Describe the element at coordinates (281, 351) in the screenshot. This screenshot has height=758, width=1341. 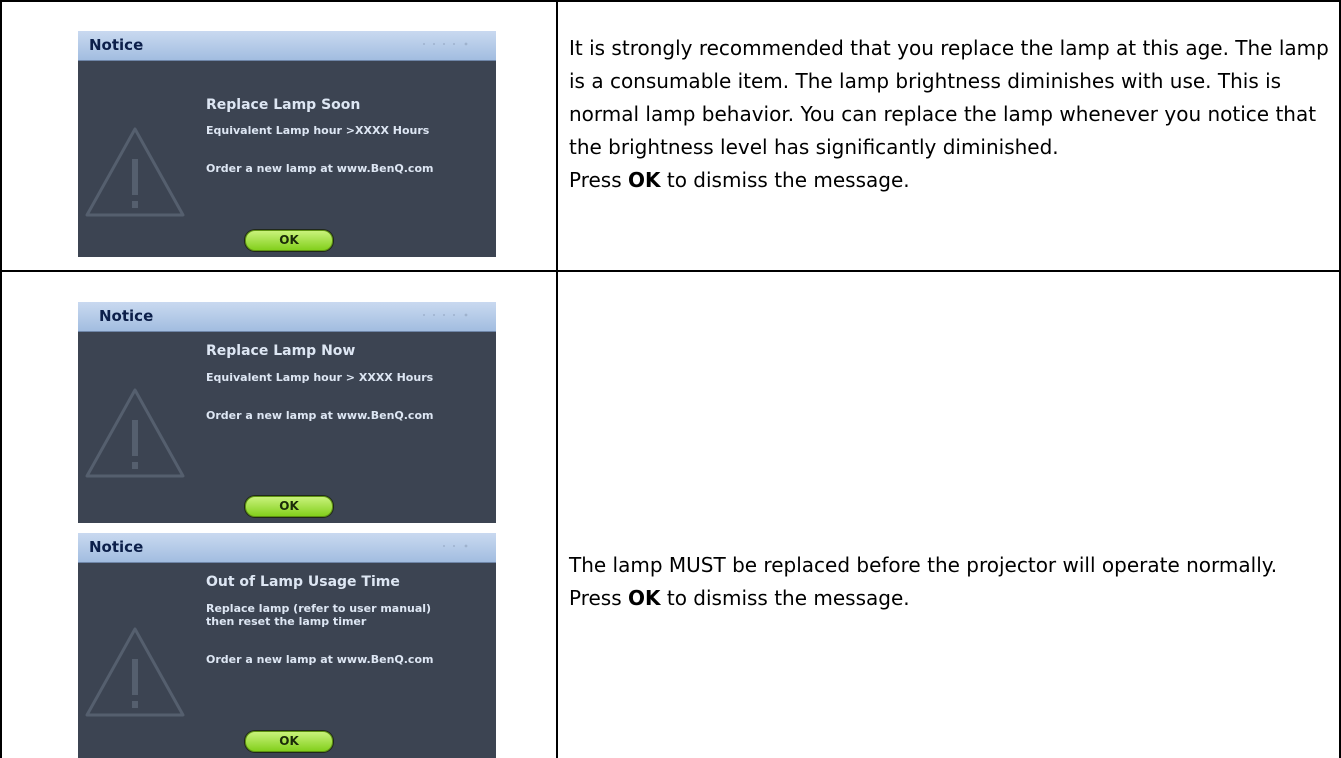
I see `dialog-heading: Replace Lamp Now` at that location.